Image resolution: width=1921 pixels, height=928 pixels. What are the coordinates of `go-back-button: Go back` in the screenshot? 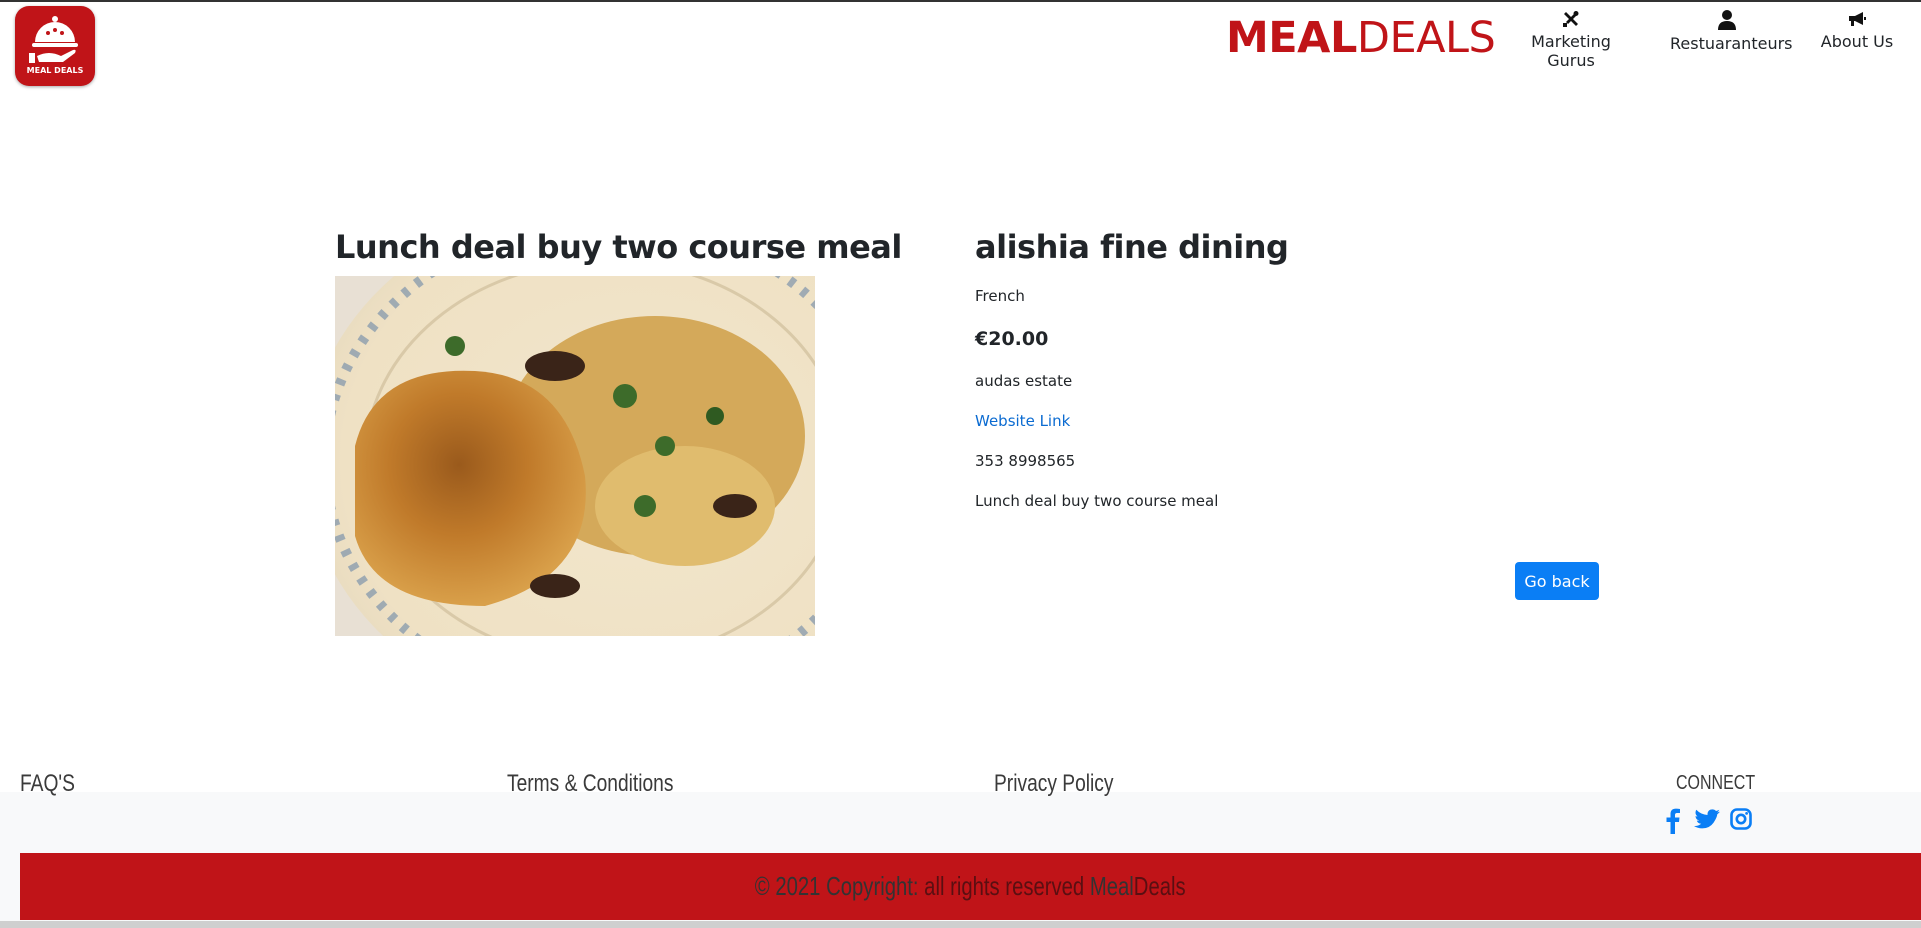 It's located at (1557, 581).